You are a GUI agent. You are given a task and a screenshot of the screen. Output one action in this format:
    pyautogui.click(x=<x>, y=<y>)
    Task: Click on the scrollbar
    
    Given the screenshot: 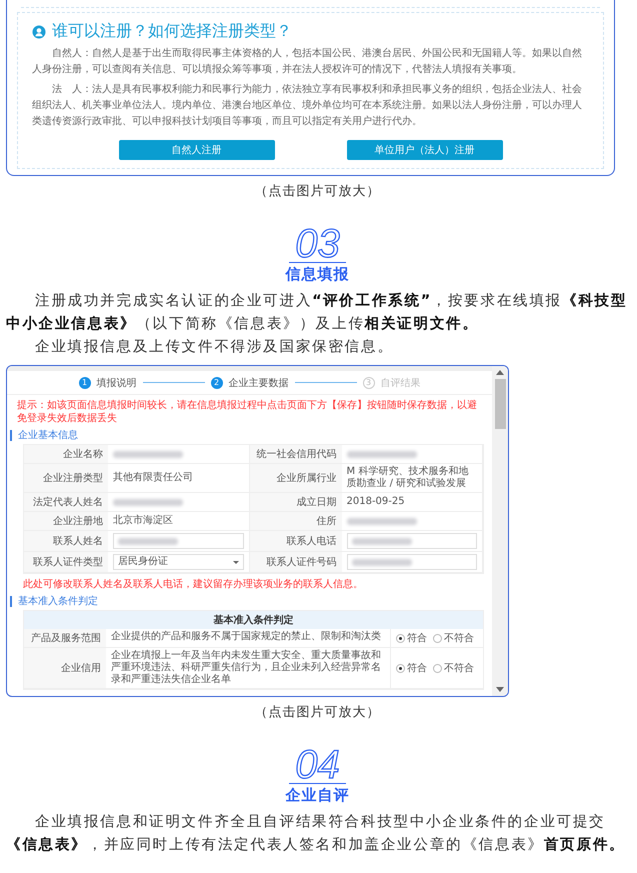 What is the action you would take?
    pyautogui.click(x=500, y=531)
    